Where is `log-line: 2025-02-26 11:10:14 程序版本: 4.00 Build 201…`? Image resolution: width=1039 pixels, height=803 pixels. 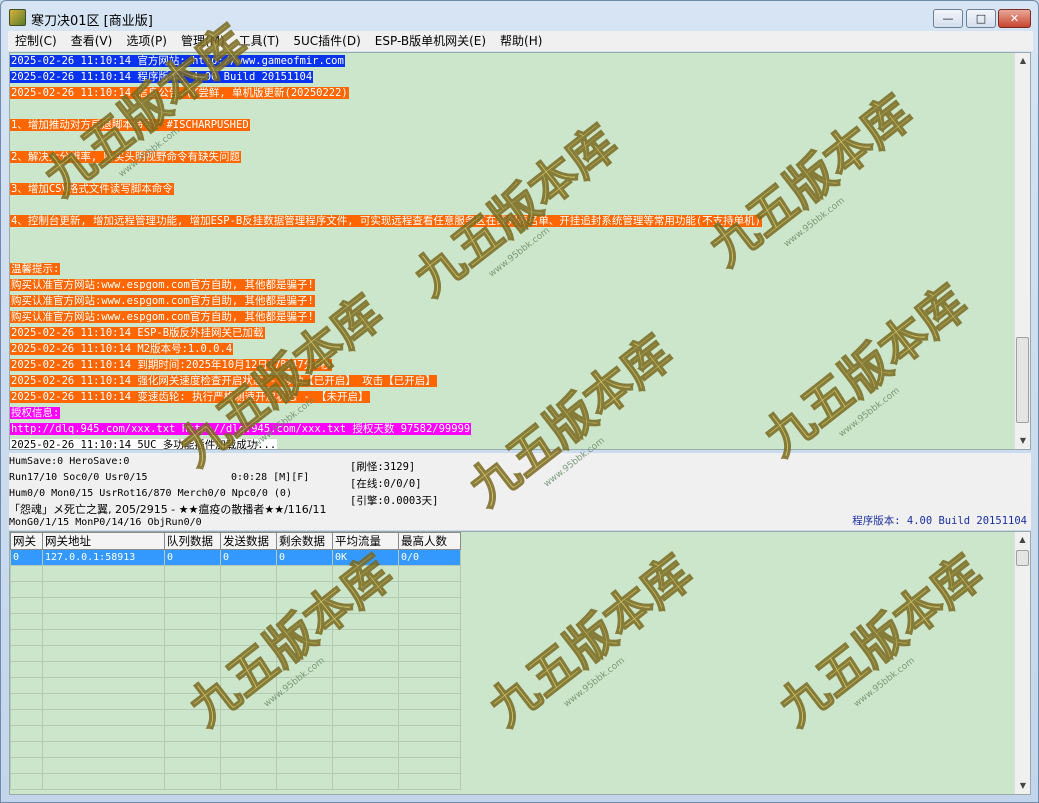
log-line: 2025-02-26 11:10:14 程序版本: 4.00 Build 201… is located at coordinates (512, 77).